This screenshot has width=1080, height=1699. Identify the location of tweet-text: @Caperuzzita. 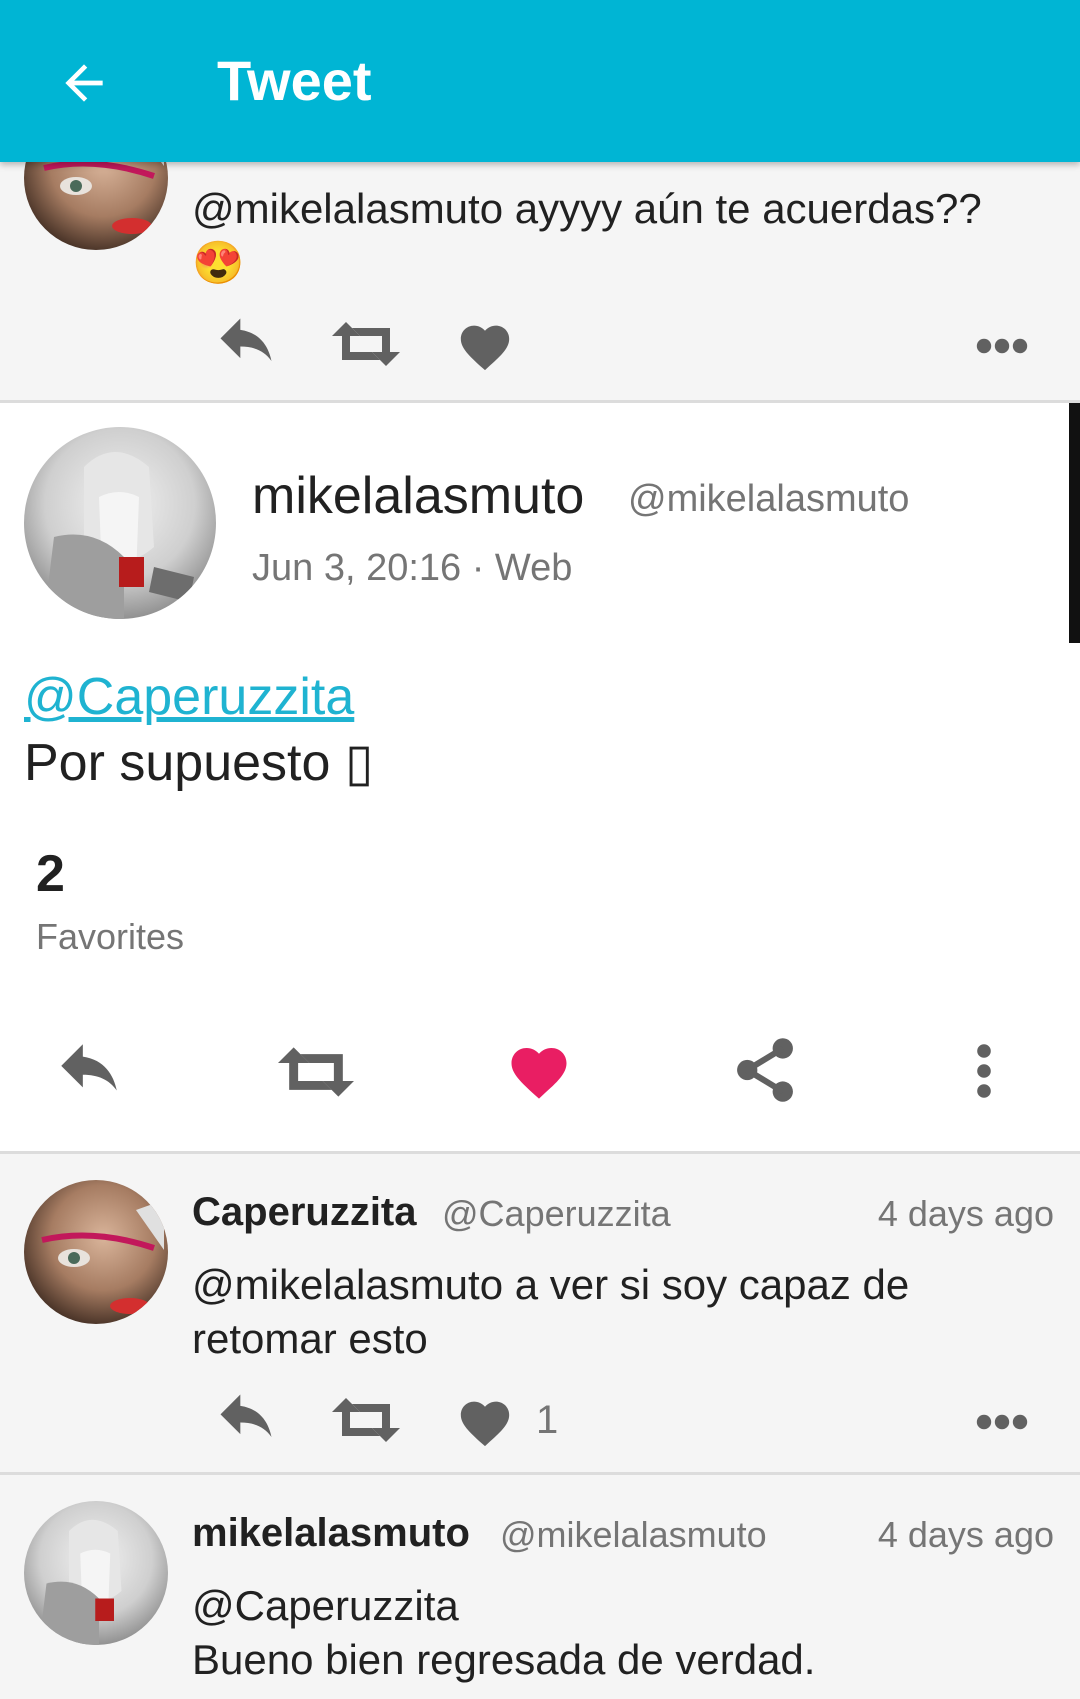
(325, 1605).